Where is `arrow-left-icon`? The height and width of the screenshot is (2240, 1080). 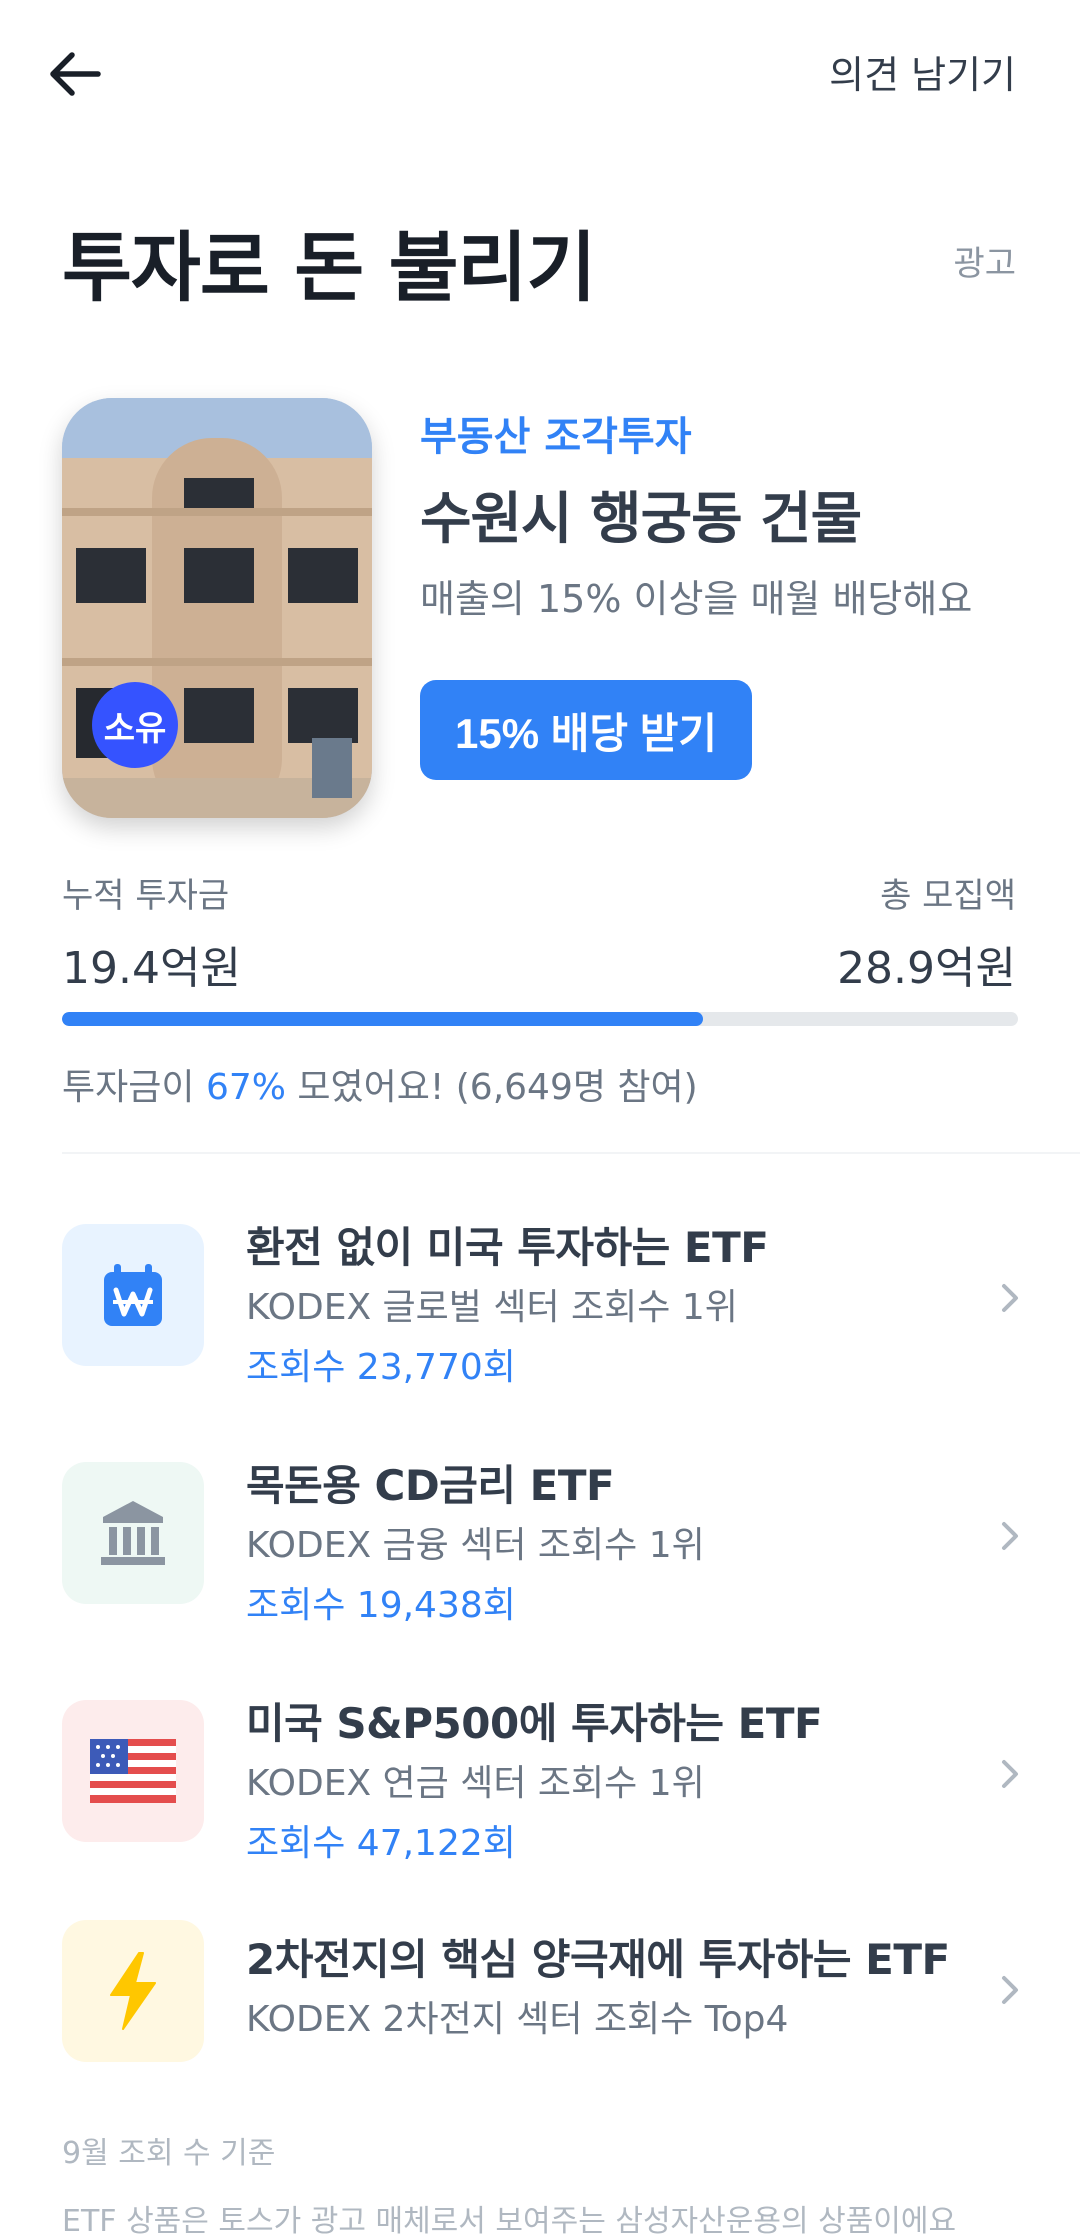 arrow-left-icon is located at coordinates (75, 74).